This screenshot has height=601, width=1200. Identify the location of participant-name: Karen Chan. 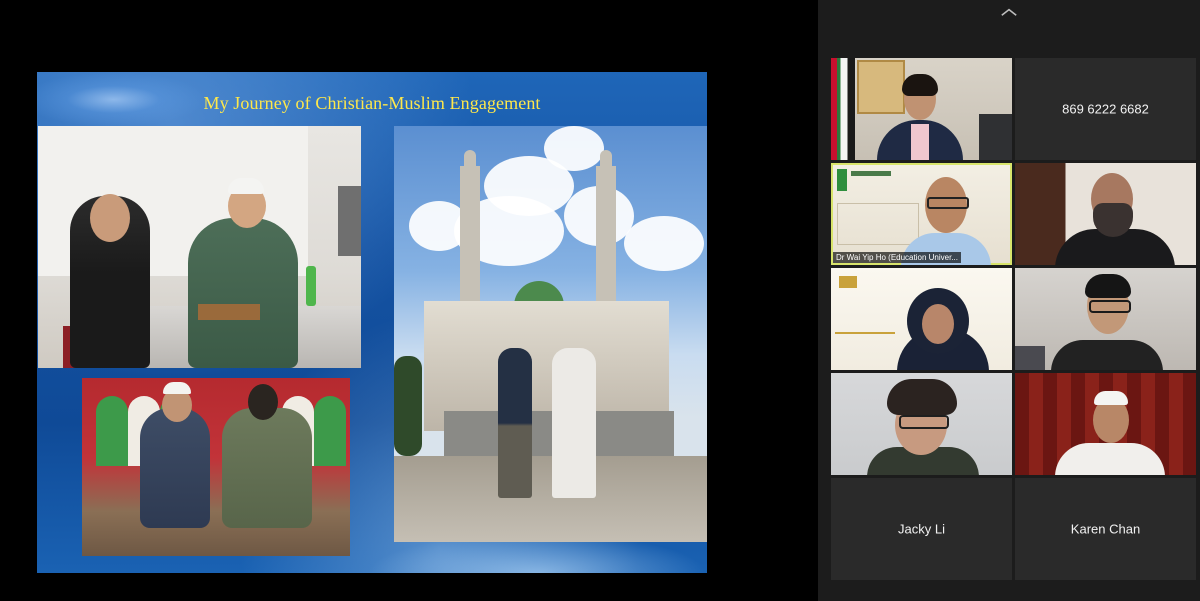
(1105, 529).